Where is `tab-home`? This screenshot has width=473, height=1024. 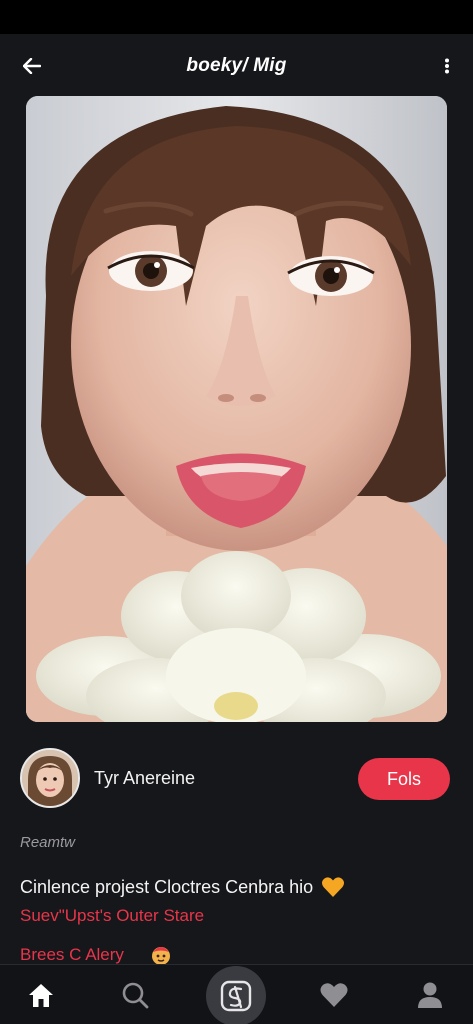 tab-home is located at coordinates (41, 995).